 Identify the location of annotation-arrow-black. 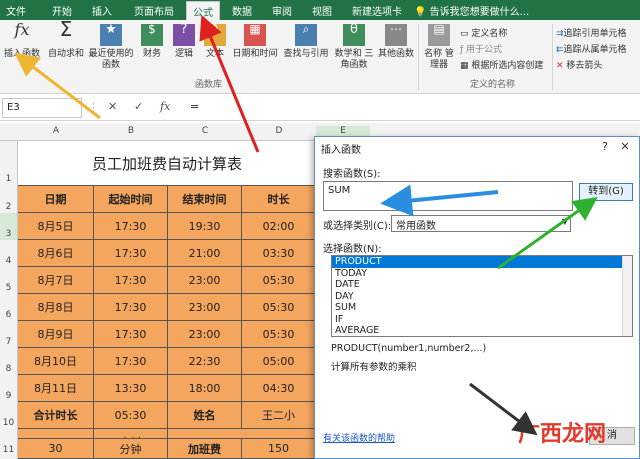
(503, 409).